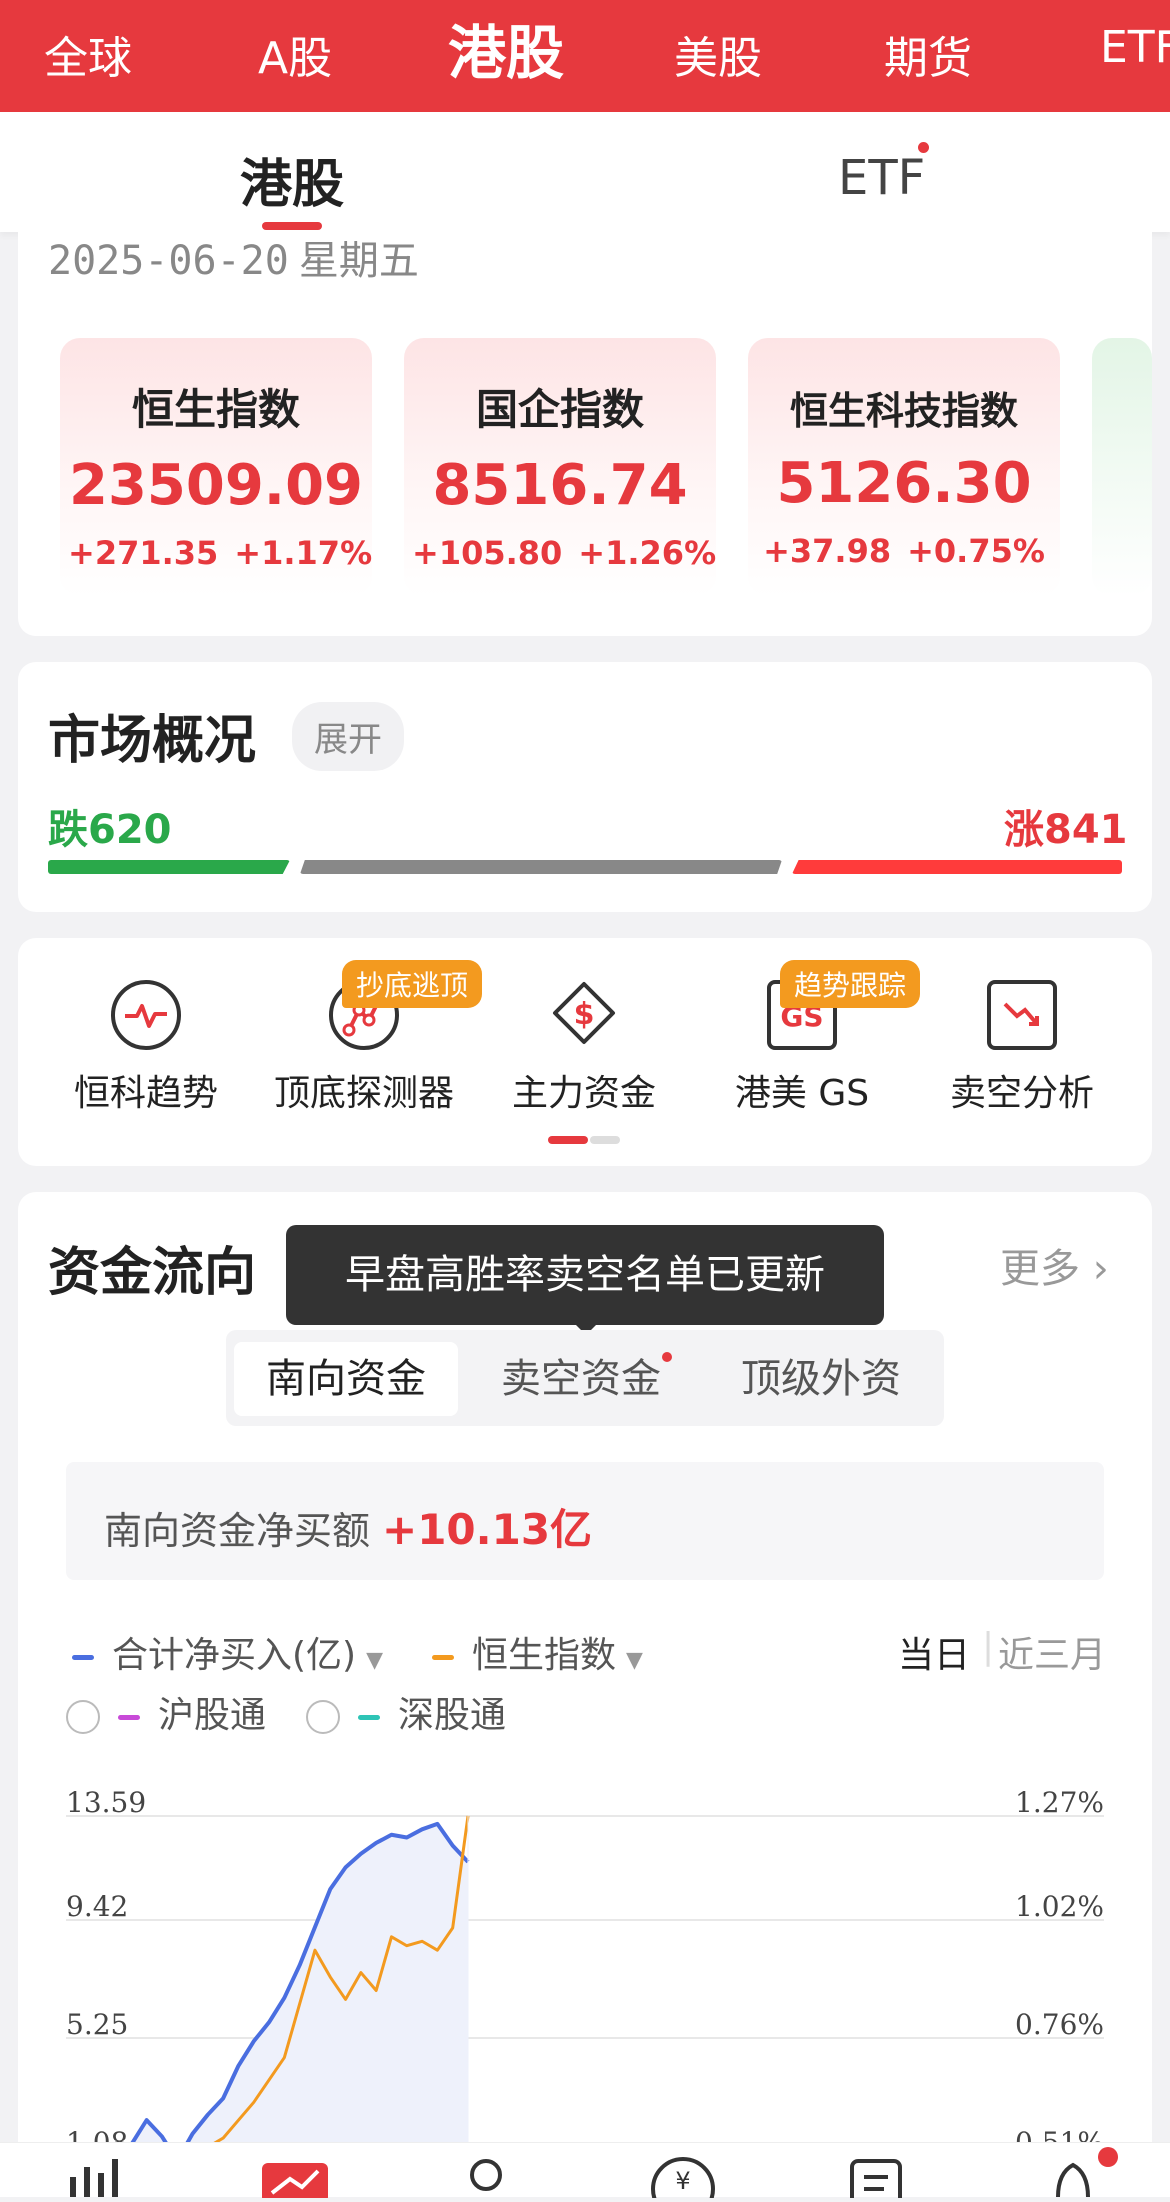  I want to click on net-buy-row: 南向资金净买额 +10.13亿, so click(348, 1526).